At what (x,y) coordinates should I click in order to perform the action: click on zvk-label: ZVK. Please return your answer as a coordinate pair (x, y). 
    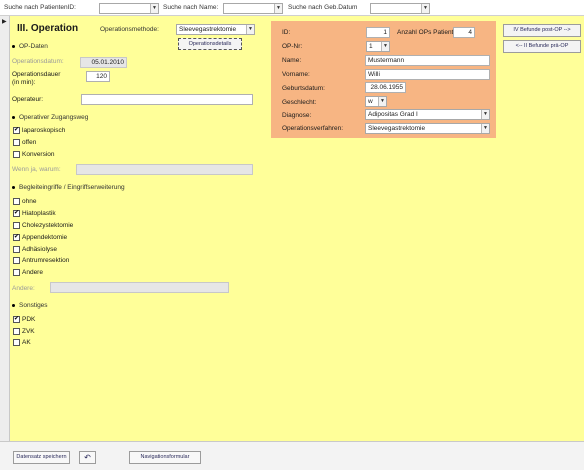
    Looking at the image, I should click on (28, 331).